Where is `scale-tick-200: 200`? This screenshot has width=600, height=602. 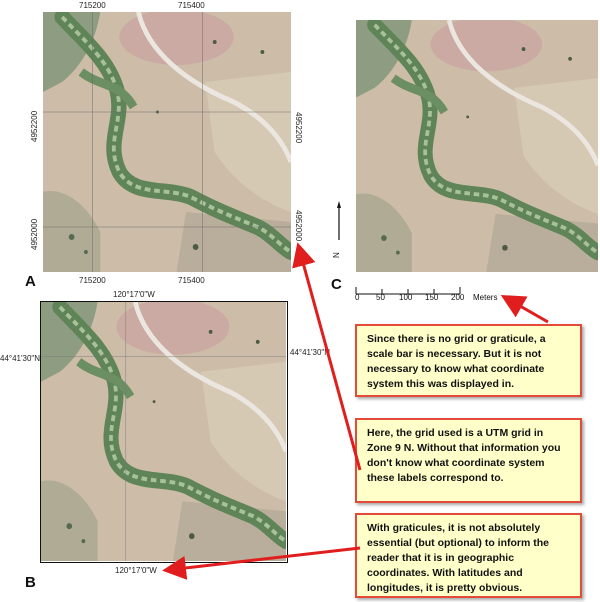
scale-tick-200: 200 is located at coordinates (458, 297).